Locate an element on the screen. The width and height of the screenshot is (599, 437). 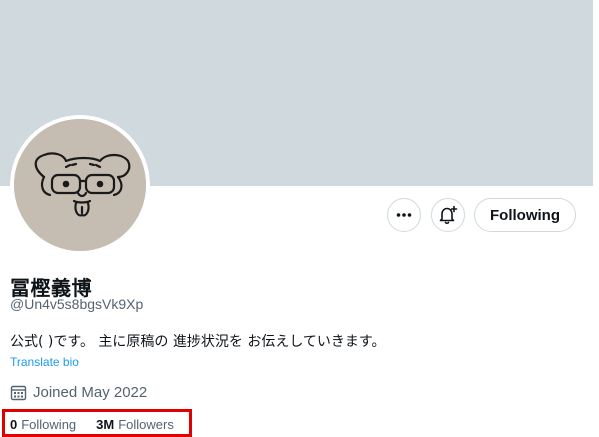
bell-plus-icon is located at coordinates (448, 215).